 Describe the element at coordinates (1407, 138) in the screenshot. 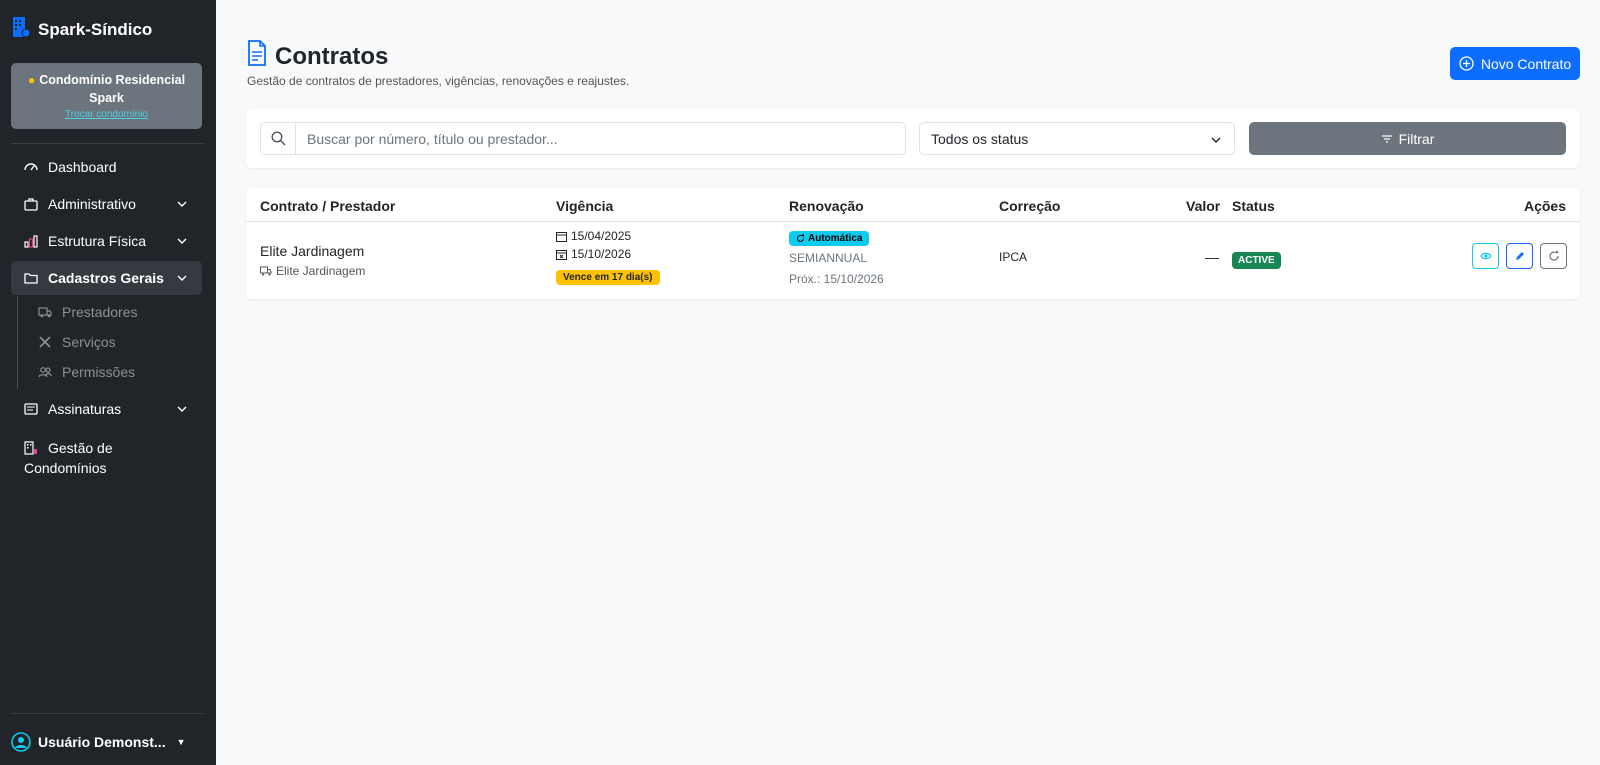

I see `filter-button: Filtrar` at that location.